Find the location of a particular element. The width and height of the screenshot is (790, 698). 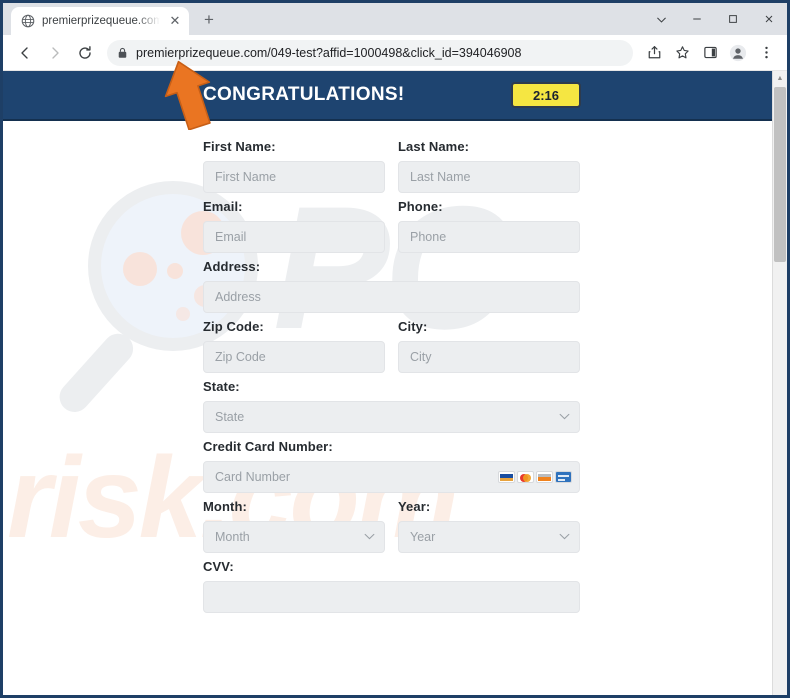

label-zip-code: Zip Code: is located at coordinates (233, 326).